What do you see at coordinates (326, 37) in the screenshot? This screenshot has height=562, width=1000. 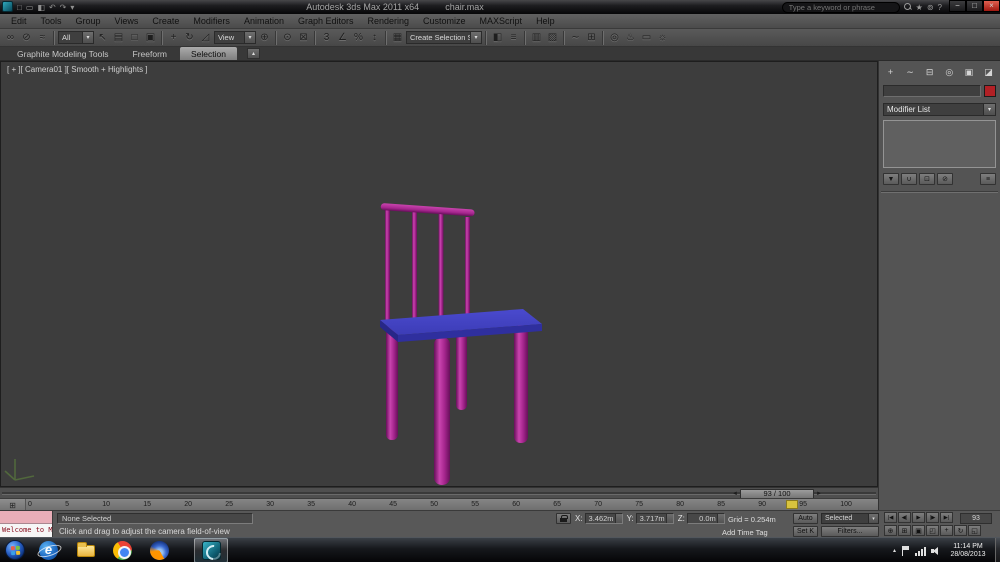 I see `snap-toggle-3d-icon: 3` at bounding box center [326, 37].